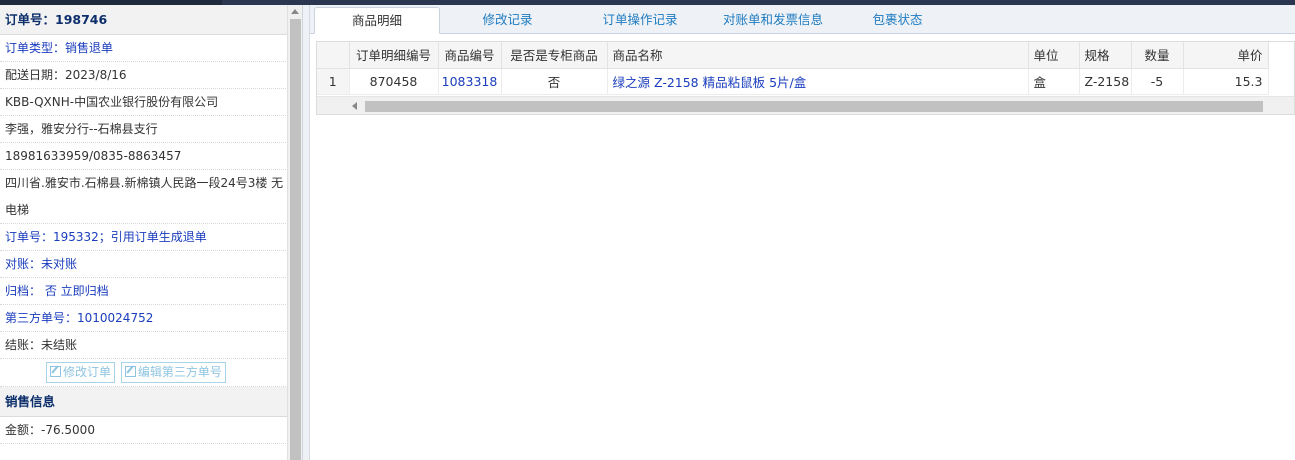 Image resolution: width=1295 pixels, height=460 pixels. Describe the element at coordinates (507, 20) in the screenshot. I see `tab-change-log: 修改记录` at that location.